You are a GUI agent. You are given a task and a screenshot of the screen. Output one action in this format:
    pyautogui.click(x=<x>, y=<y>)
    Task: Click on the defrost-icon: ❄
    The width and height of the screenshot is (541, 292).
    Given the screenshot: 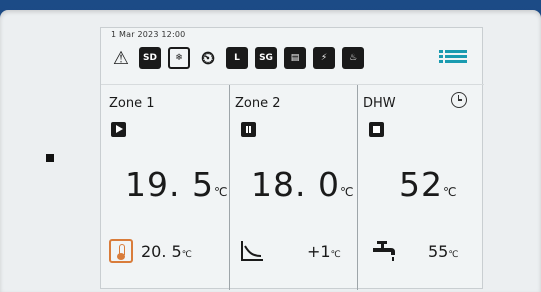 What is the action you would take?
    pyautogui.click(x=179, y=58)
    